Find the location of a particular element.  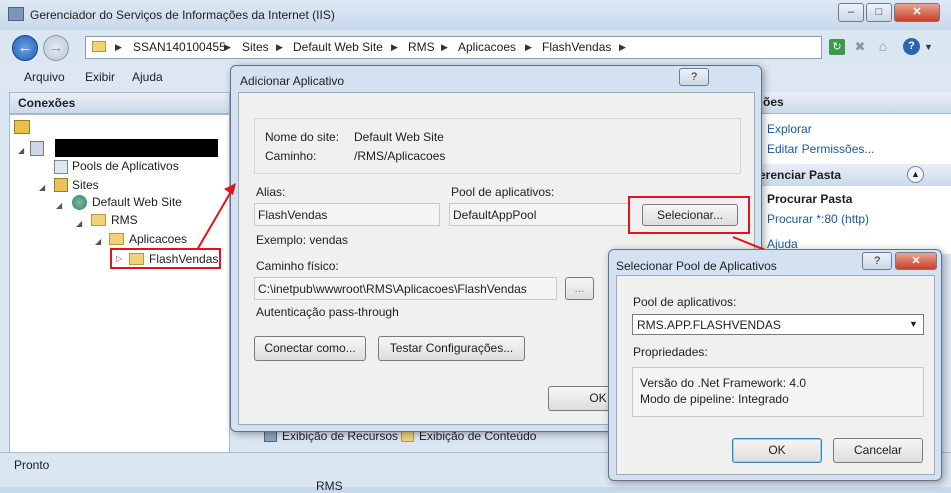

connections-title: Conexões is located at coordinates (47, 103).